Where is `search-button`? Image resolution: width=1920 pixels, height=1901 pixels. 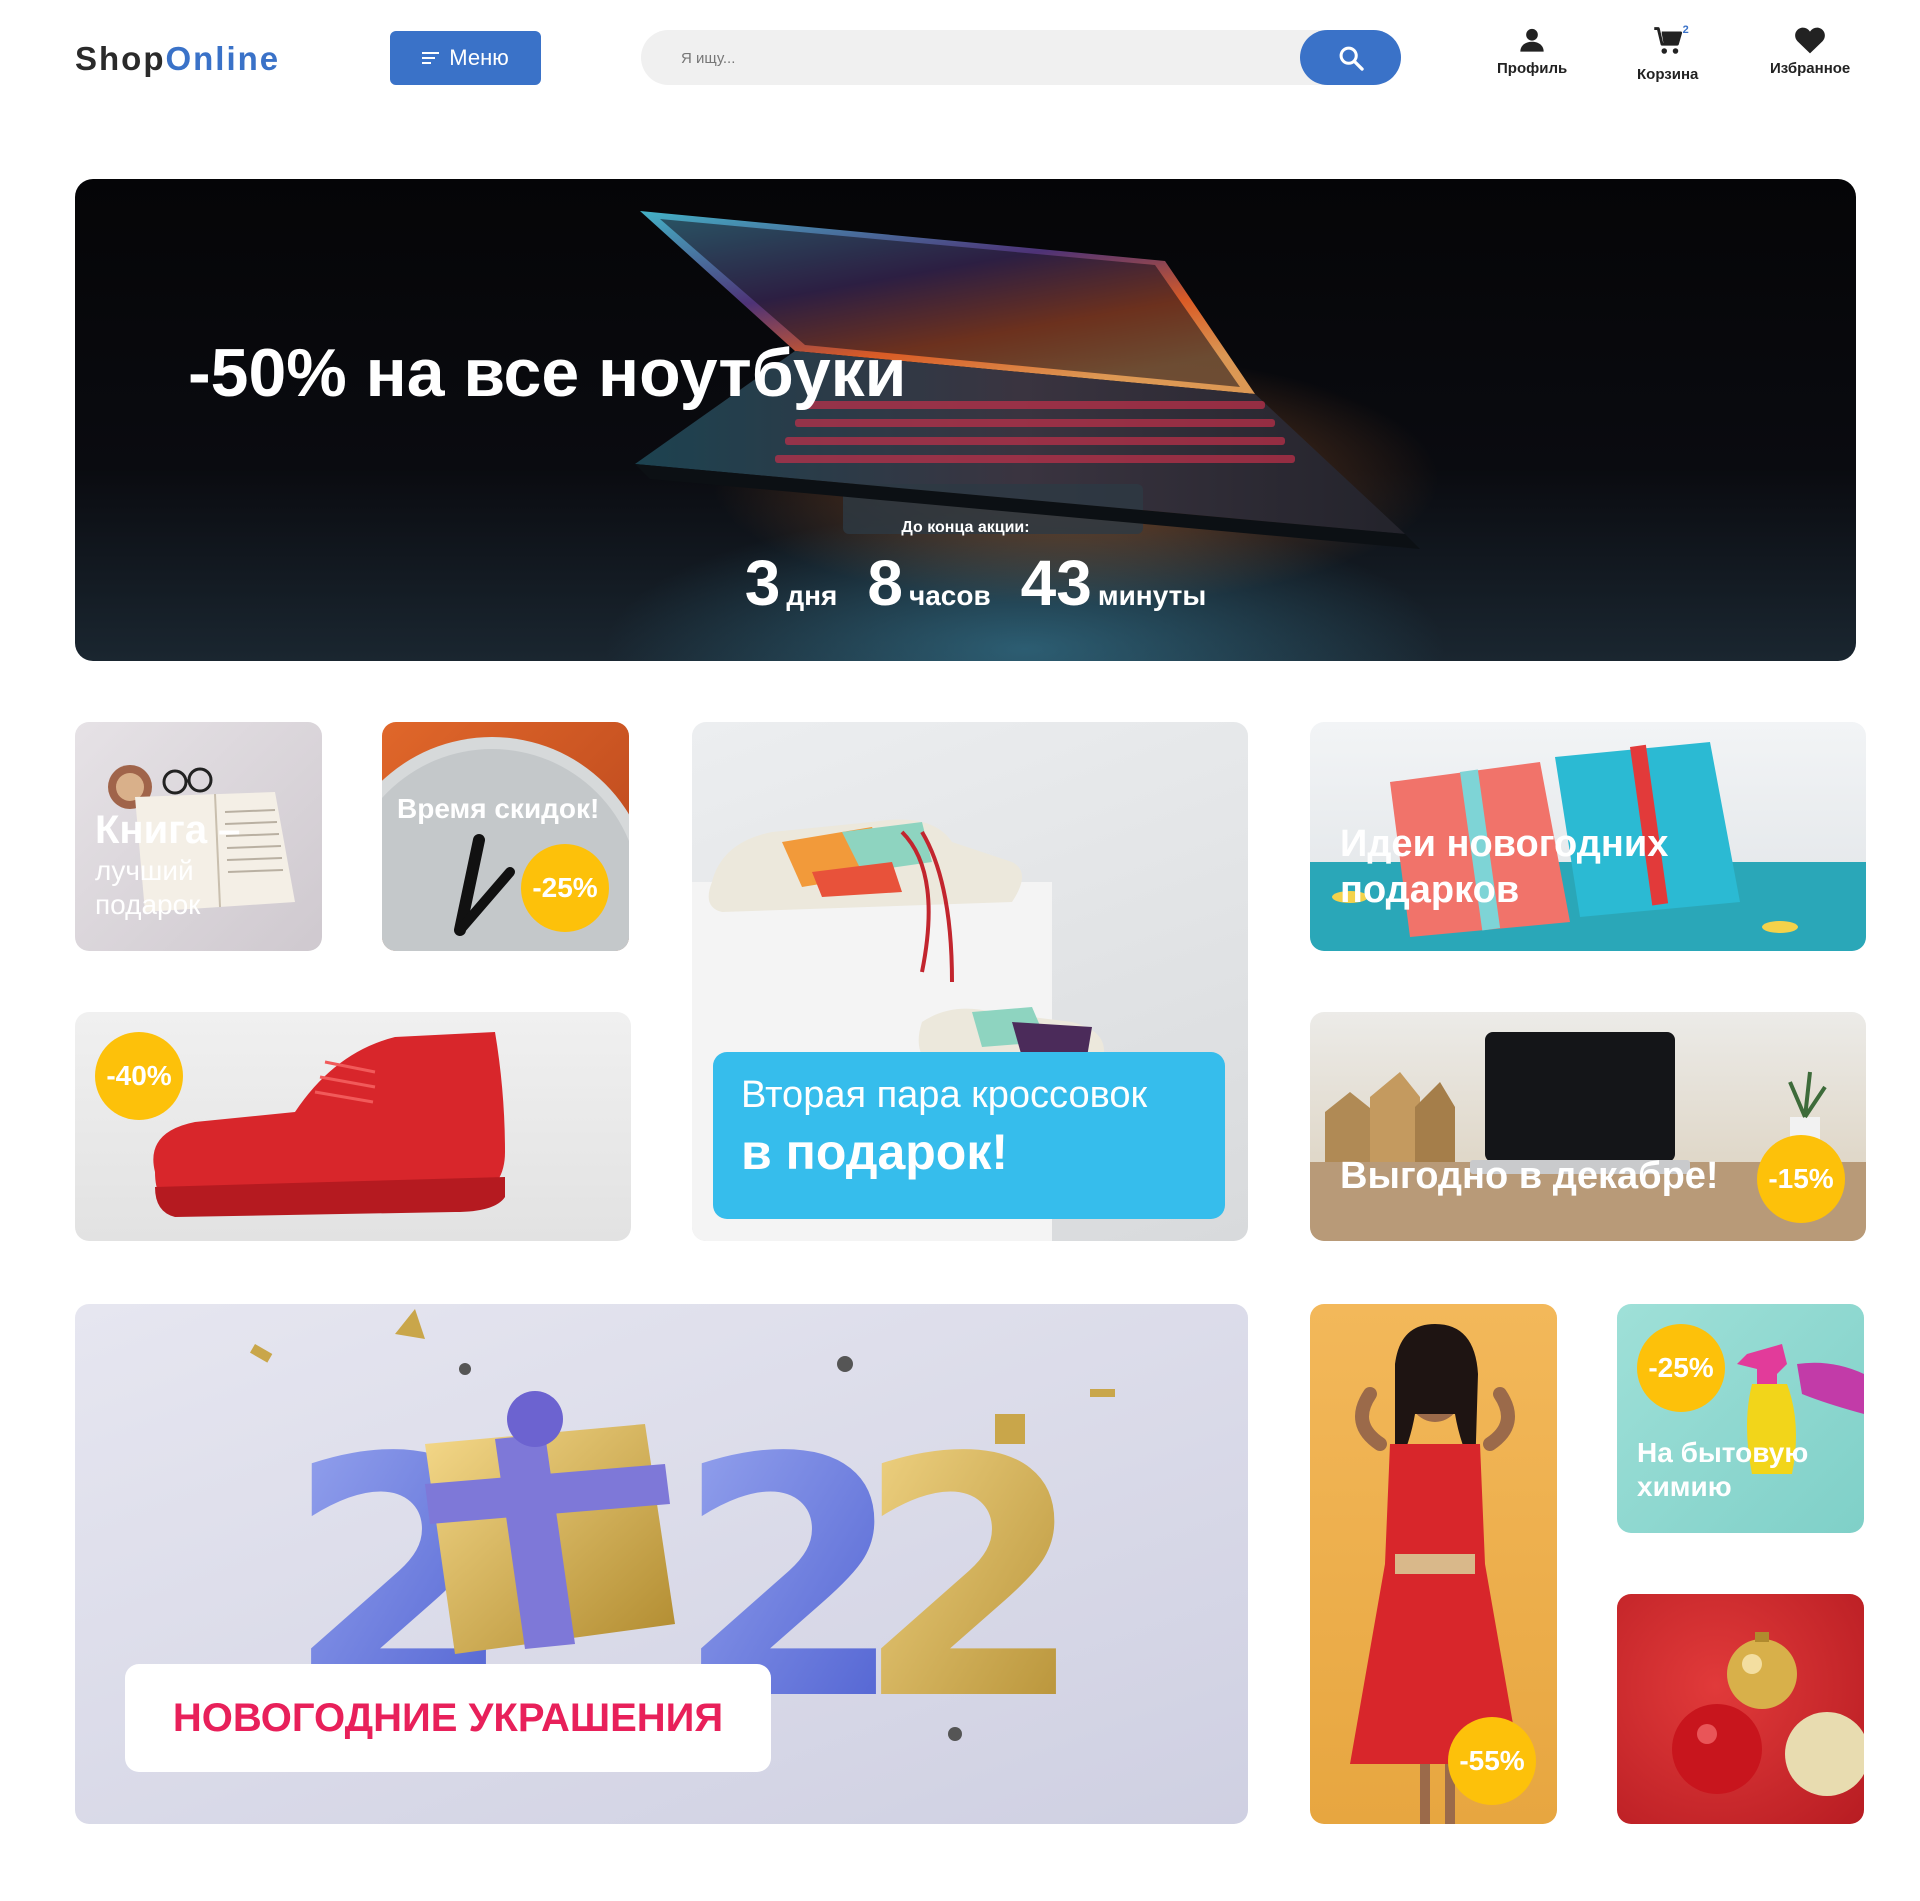
search-button is located at coordinates (1350, 57).